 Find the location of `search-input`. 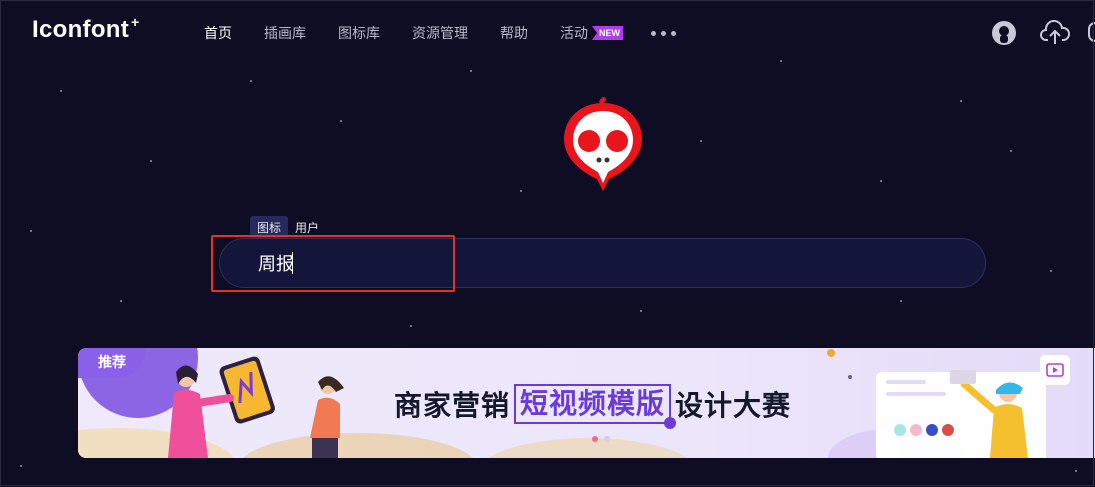

search-input is located at coordinates (598, 264).